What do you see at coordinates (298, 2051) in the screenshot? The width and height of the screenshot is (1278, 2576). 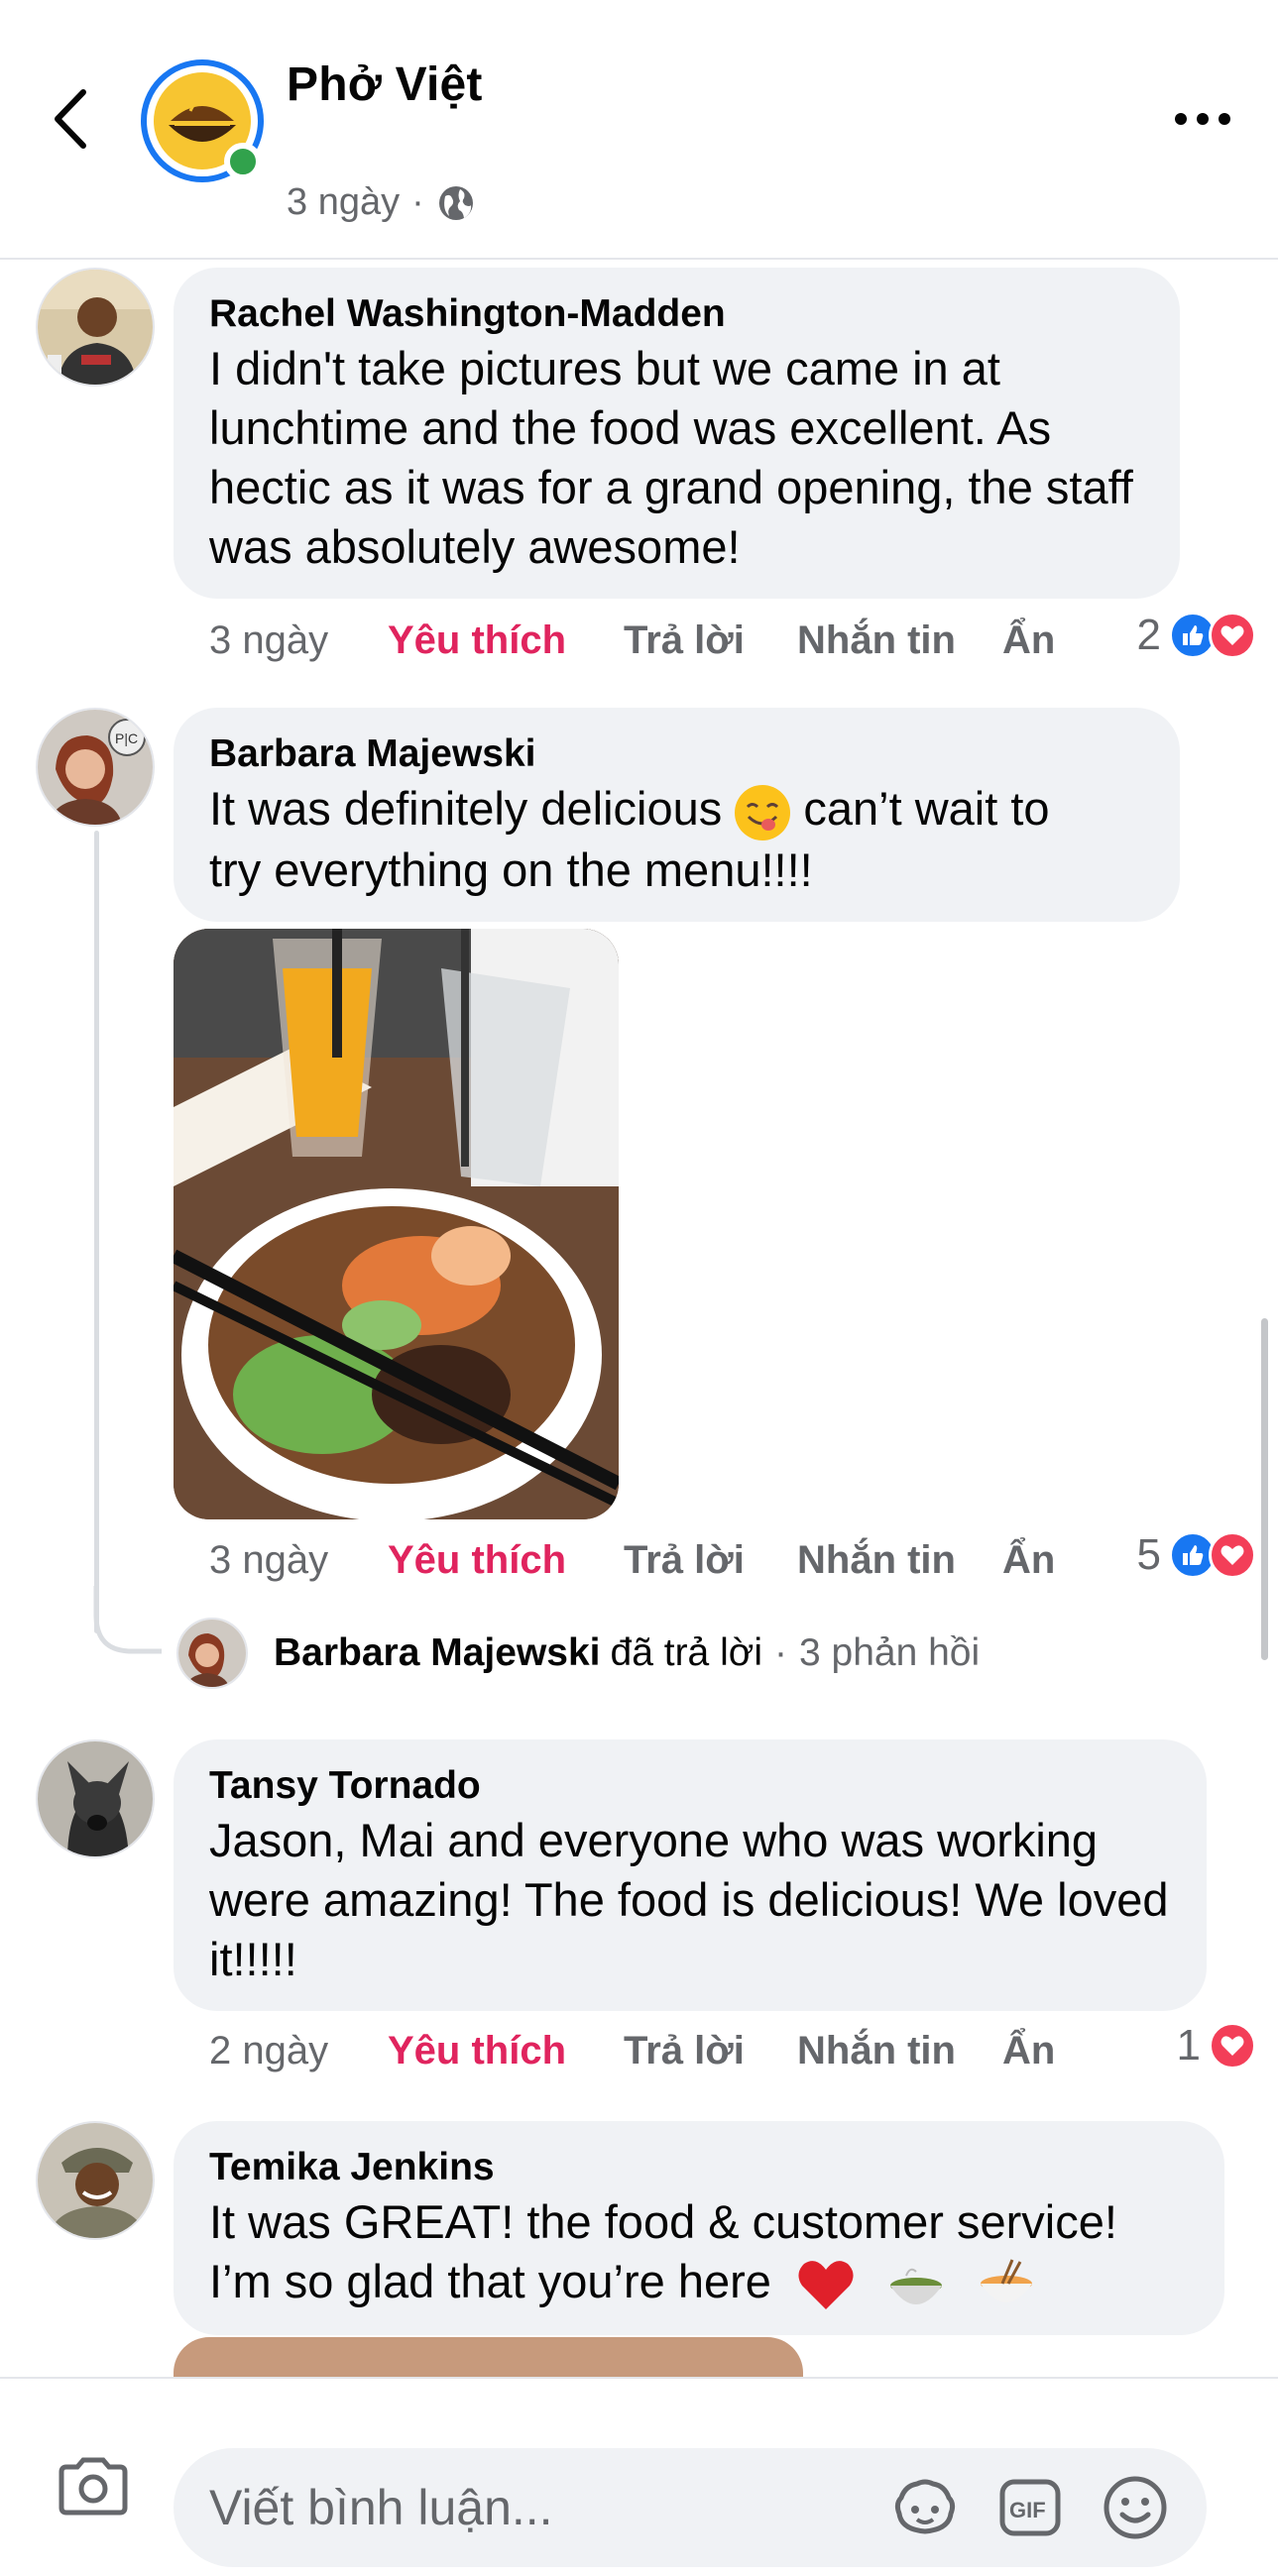 I see `comment-time: 2 ngày` at bounding box center [298, 2051].